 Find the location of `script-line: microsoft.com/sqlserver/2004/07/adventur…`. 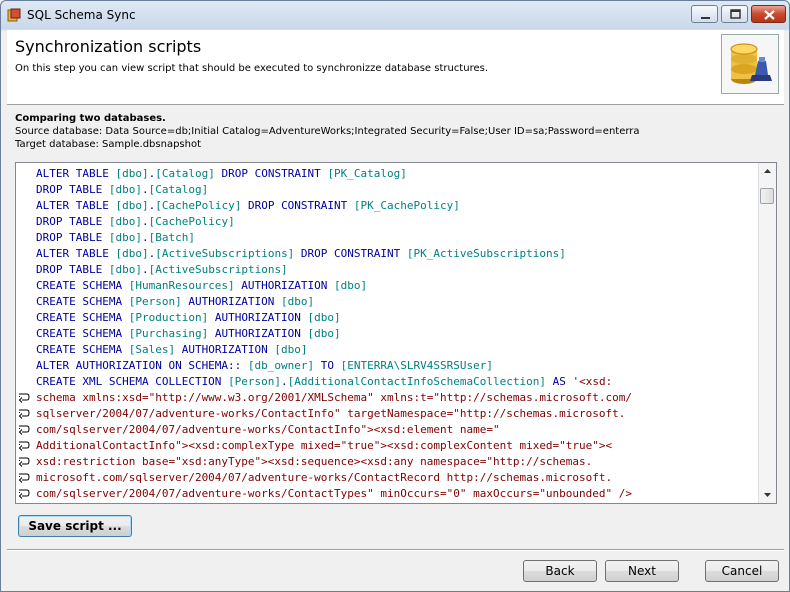

script-line: microsoft.com/sqlserver/2004/07/adventur… is located at coordinates (334, 478).